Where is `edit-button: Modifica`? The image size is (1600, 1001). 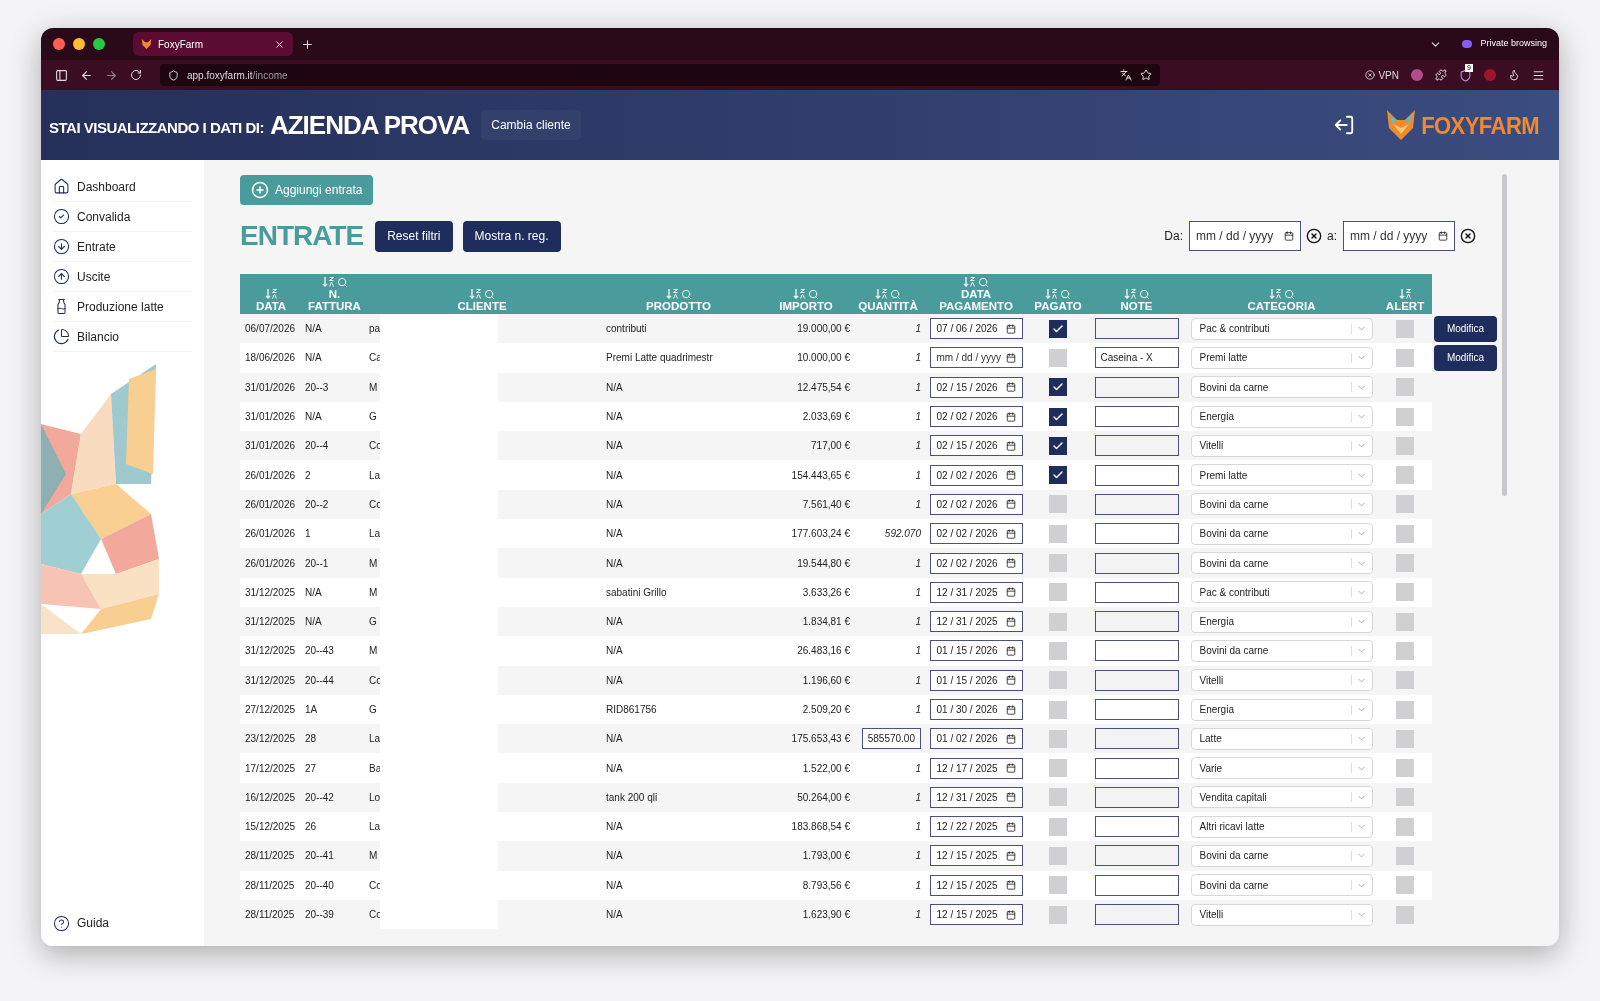 edit-button: Modifica is located at coordinates (1465, 357).